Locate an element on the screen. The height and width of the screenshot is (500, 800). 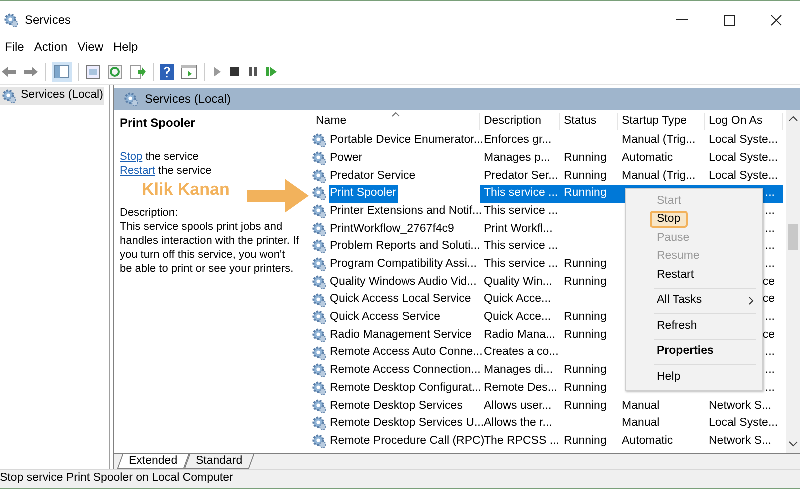
menu-item: All Tasks is located at coordinates (680, 301).